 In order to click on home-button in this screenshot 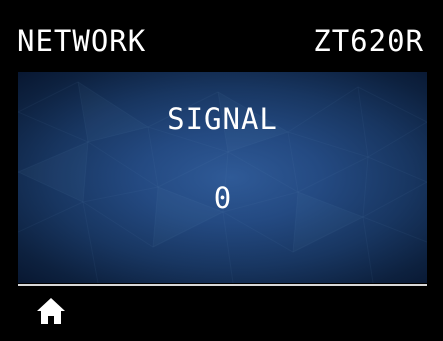, I will do `click(51, 311)`.